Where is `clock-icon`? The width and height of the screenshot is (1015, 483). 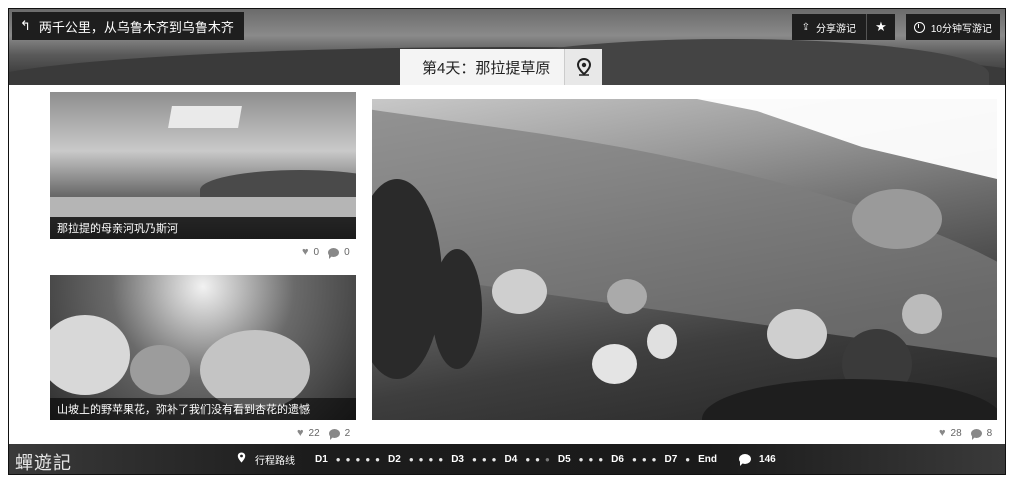 clock-icon is located at coordinates (919, 27).